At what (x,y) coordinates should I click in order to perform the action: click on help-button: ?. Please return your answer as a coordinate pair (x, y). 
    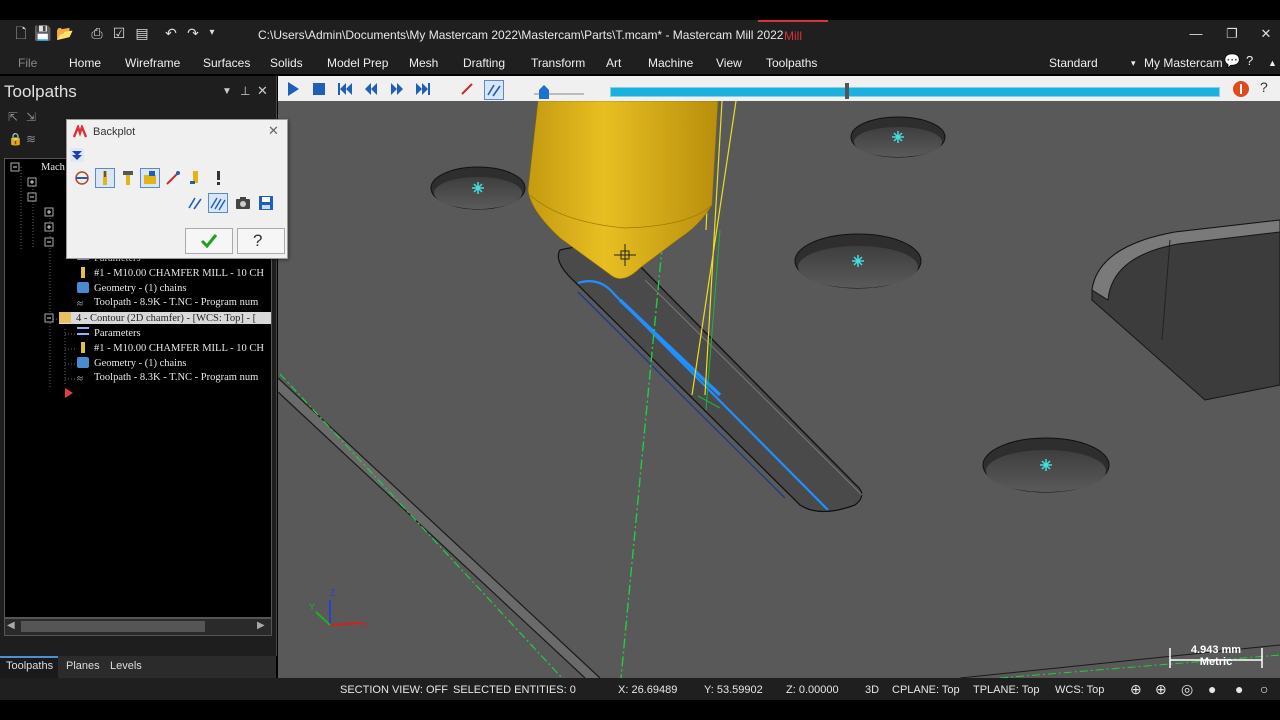
    Looking at the image, I should click on (261, 241).